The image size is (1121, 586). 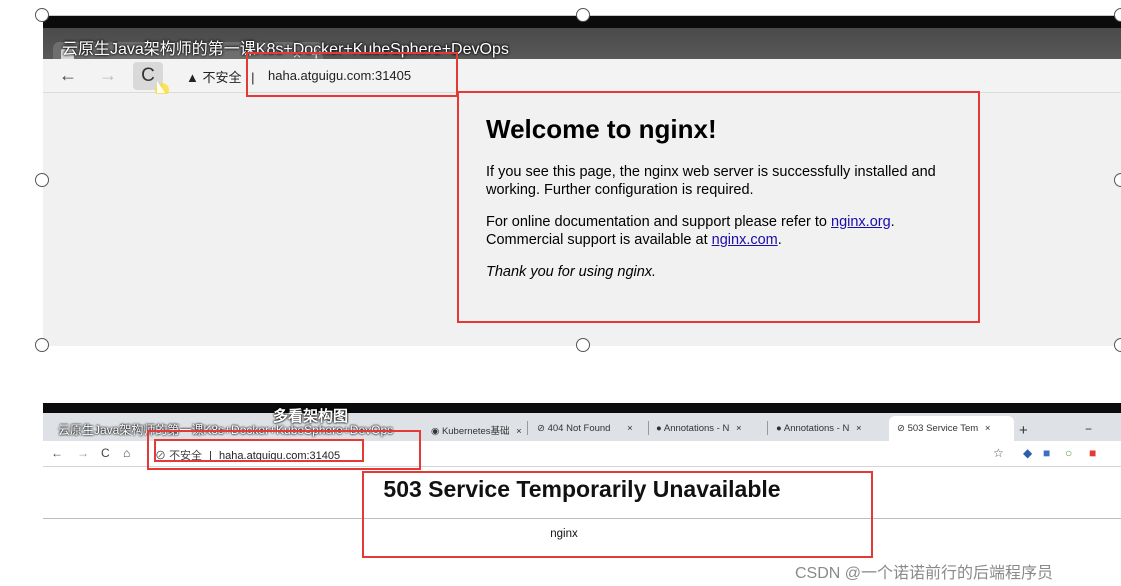 I want to click on security-label: 不安全, so click(x=222, y=77).